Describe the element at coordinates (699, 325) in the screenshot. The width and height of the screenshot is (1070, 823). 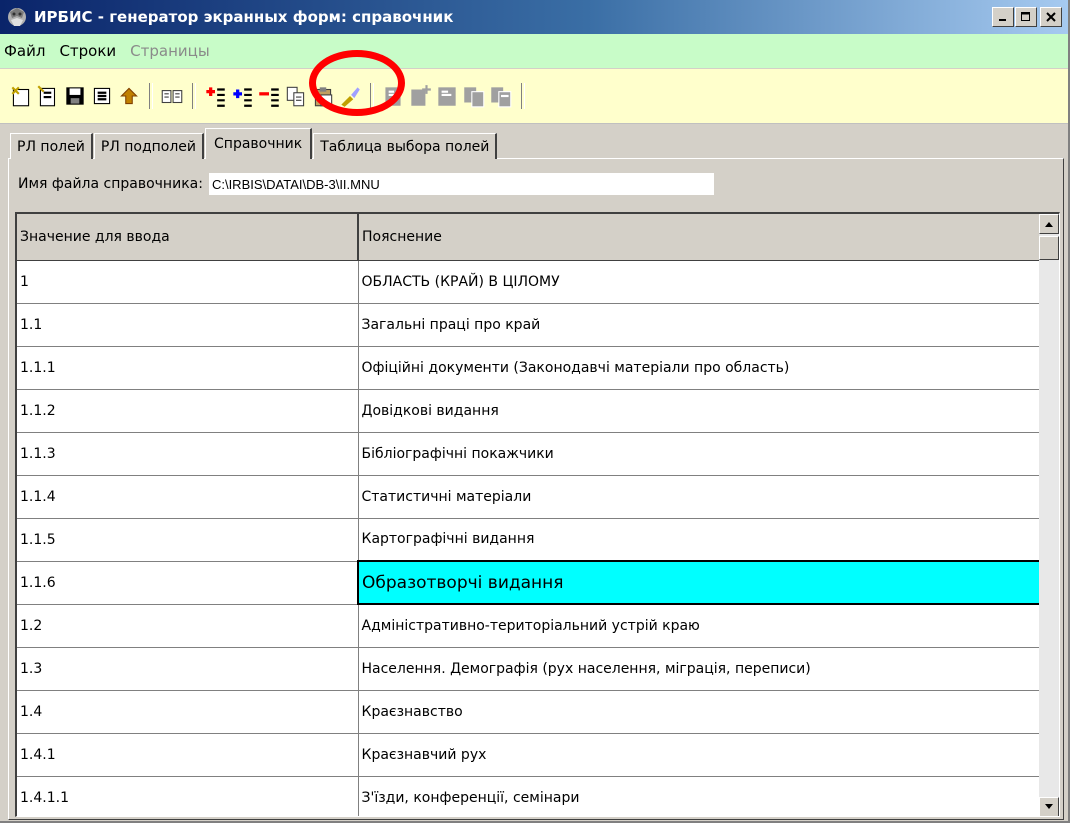
I see `description-cell: Загальні праці про край` at that location.